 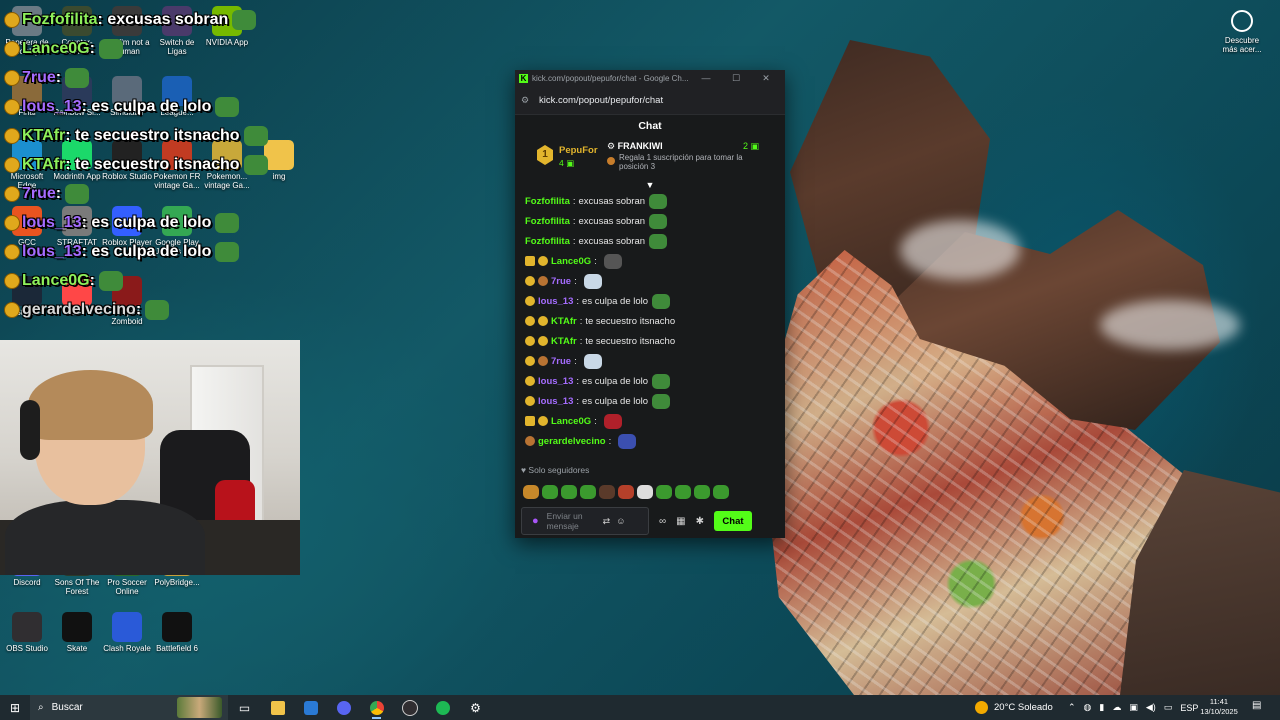 I want to click on leader-count: 4 ▣, so click(x=567, y=163).